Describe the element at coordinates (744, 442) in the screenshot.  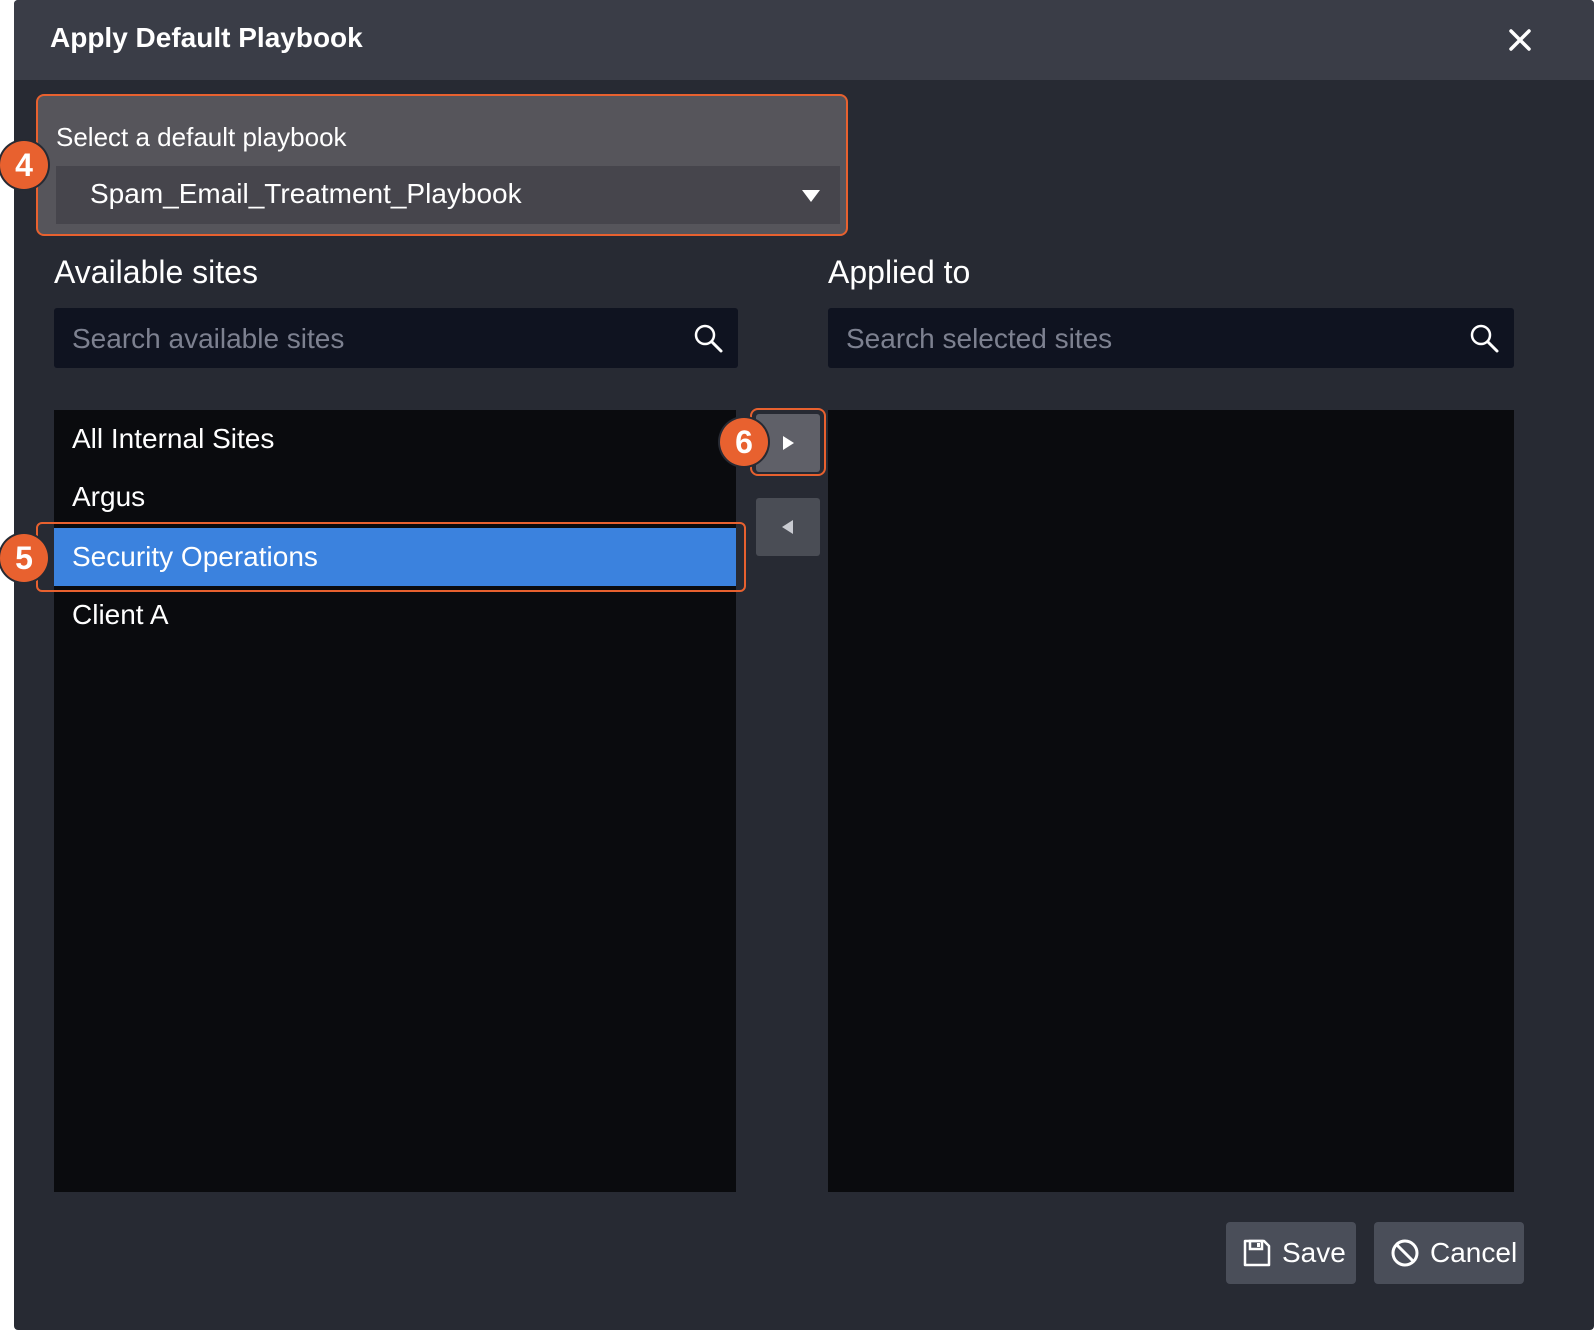
I see `step-badge-6: 6` at that location.